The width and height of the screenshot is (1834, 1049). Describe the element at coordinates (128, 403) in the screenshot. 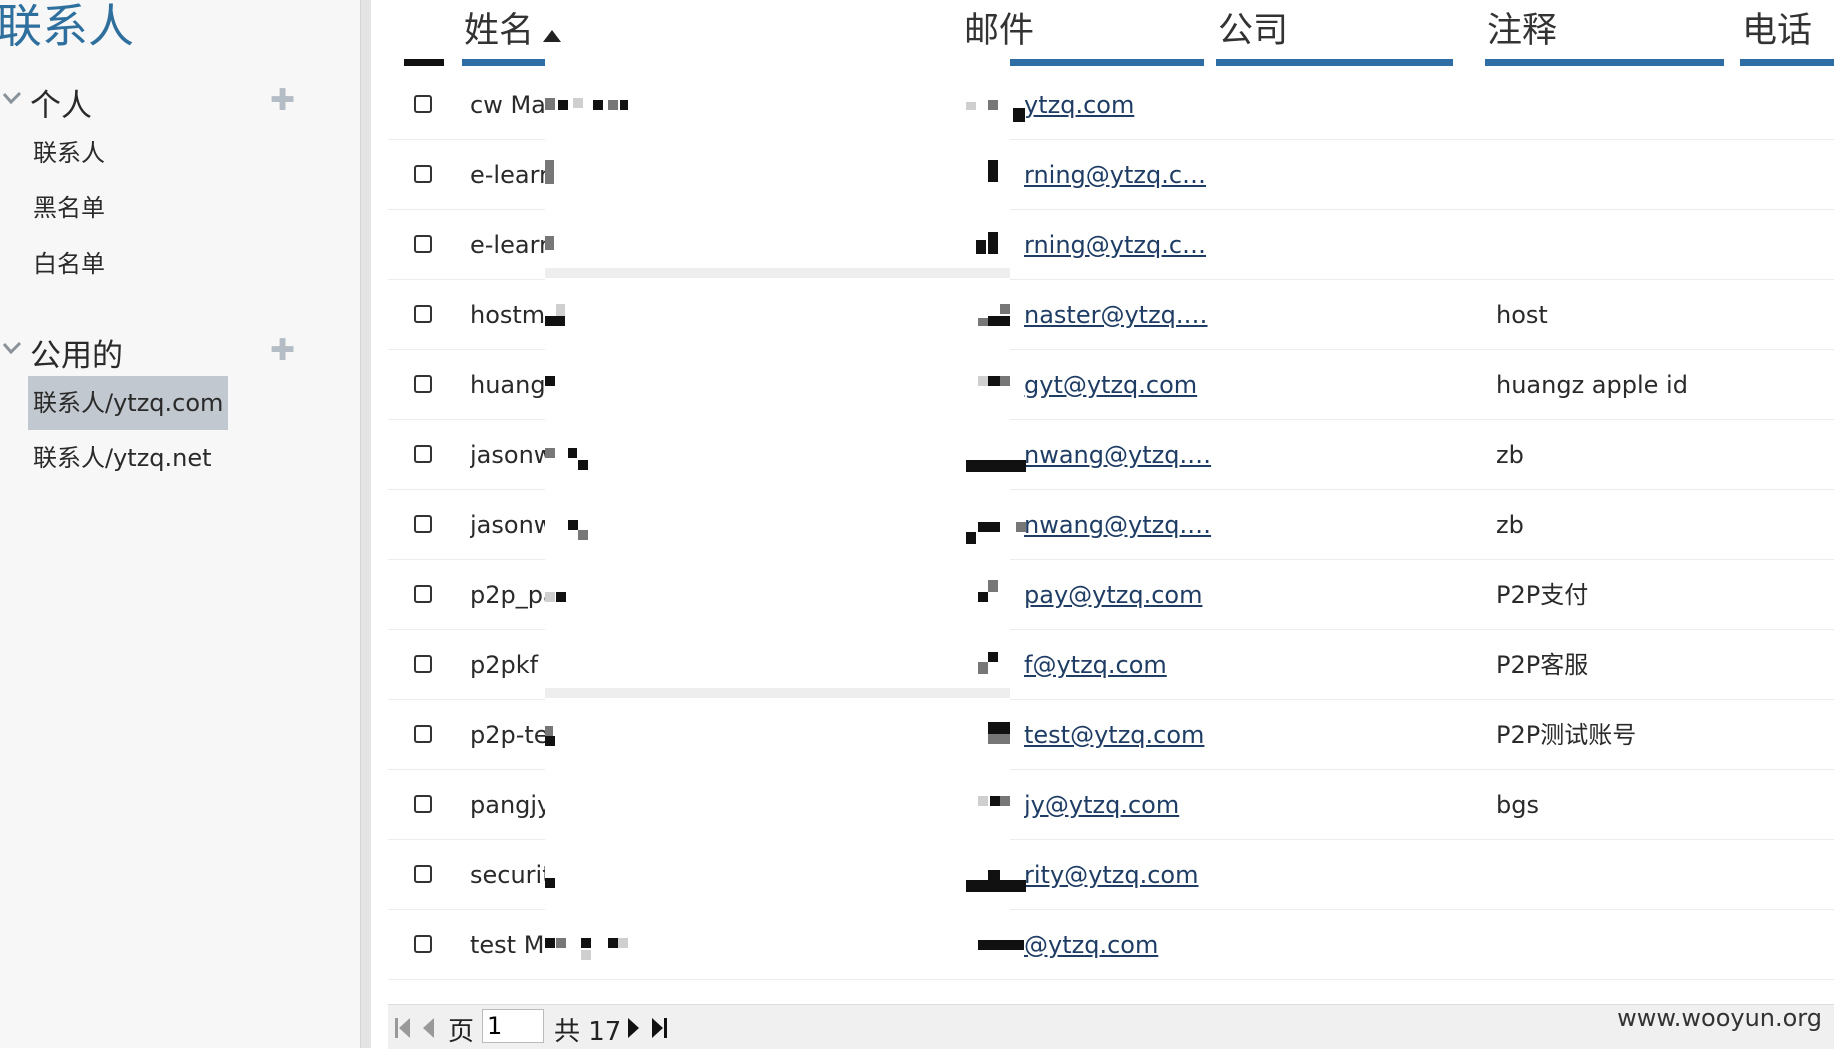

I see `sidebar-item-contacts-ytzq-com: 联系人/ytzq.com` at that location.